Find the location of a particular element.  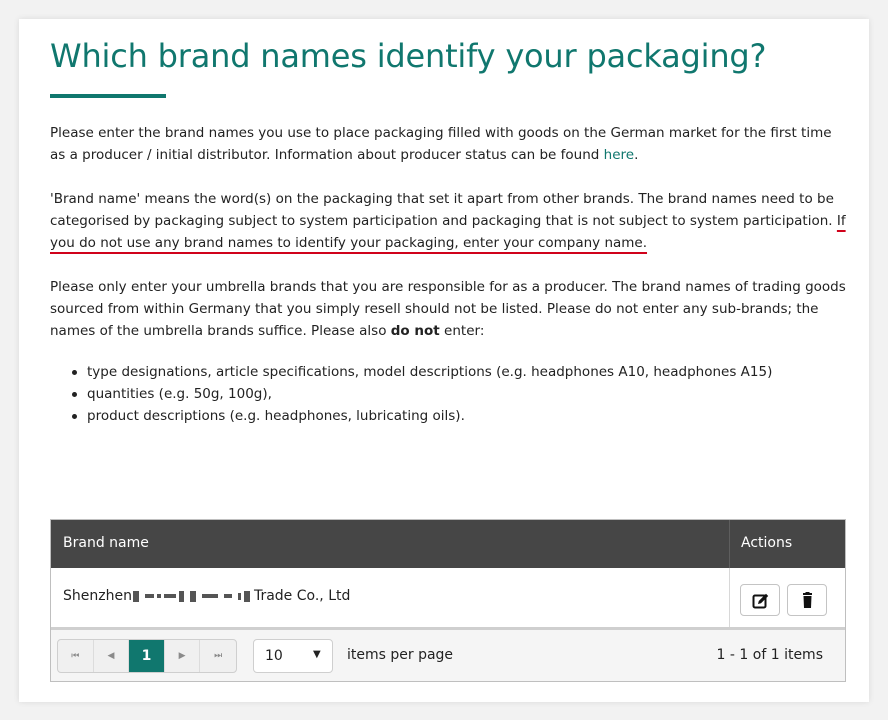

page-size-value: 10 is located at coordinates (274, 656).